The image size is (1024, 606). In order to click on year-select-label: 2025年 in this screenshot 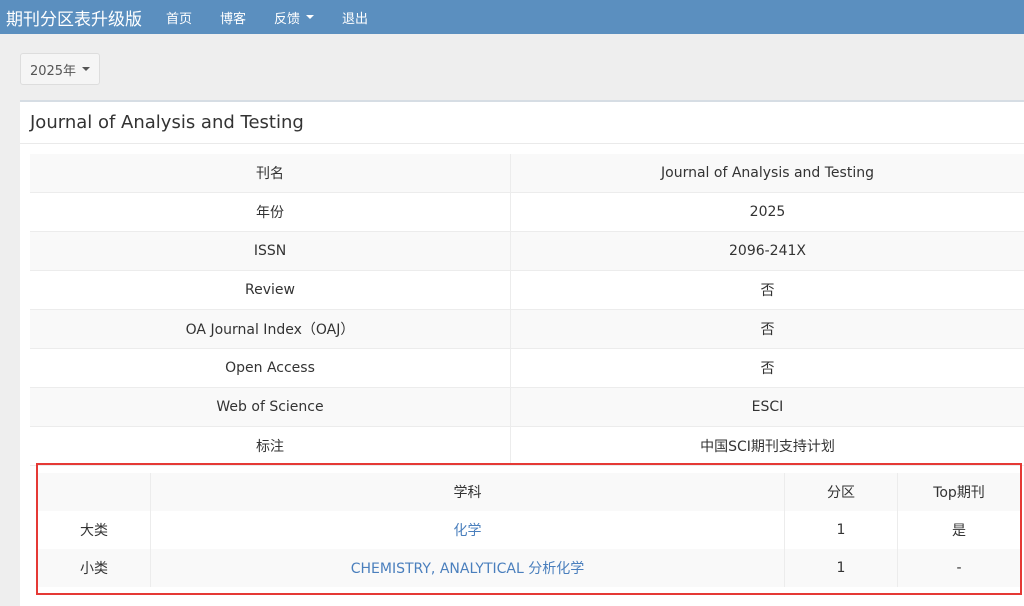, I will do `click(53, 71)`.